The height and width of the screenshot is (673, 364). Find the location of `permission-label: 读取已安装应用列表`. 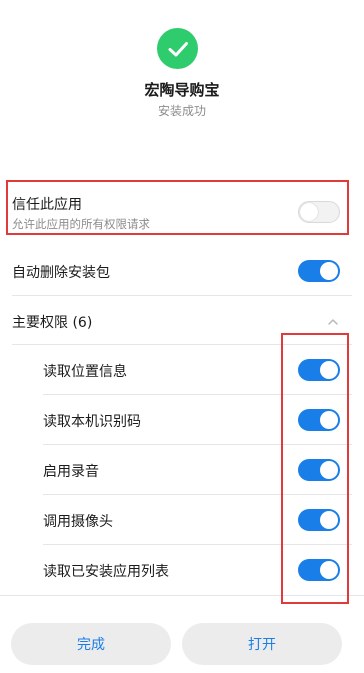

permission-label: 读取已安装应用列表 is located at coordinates (106, 572).